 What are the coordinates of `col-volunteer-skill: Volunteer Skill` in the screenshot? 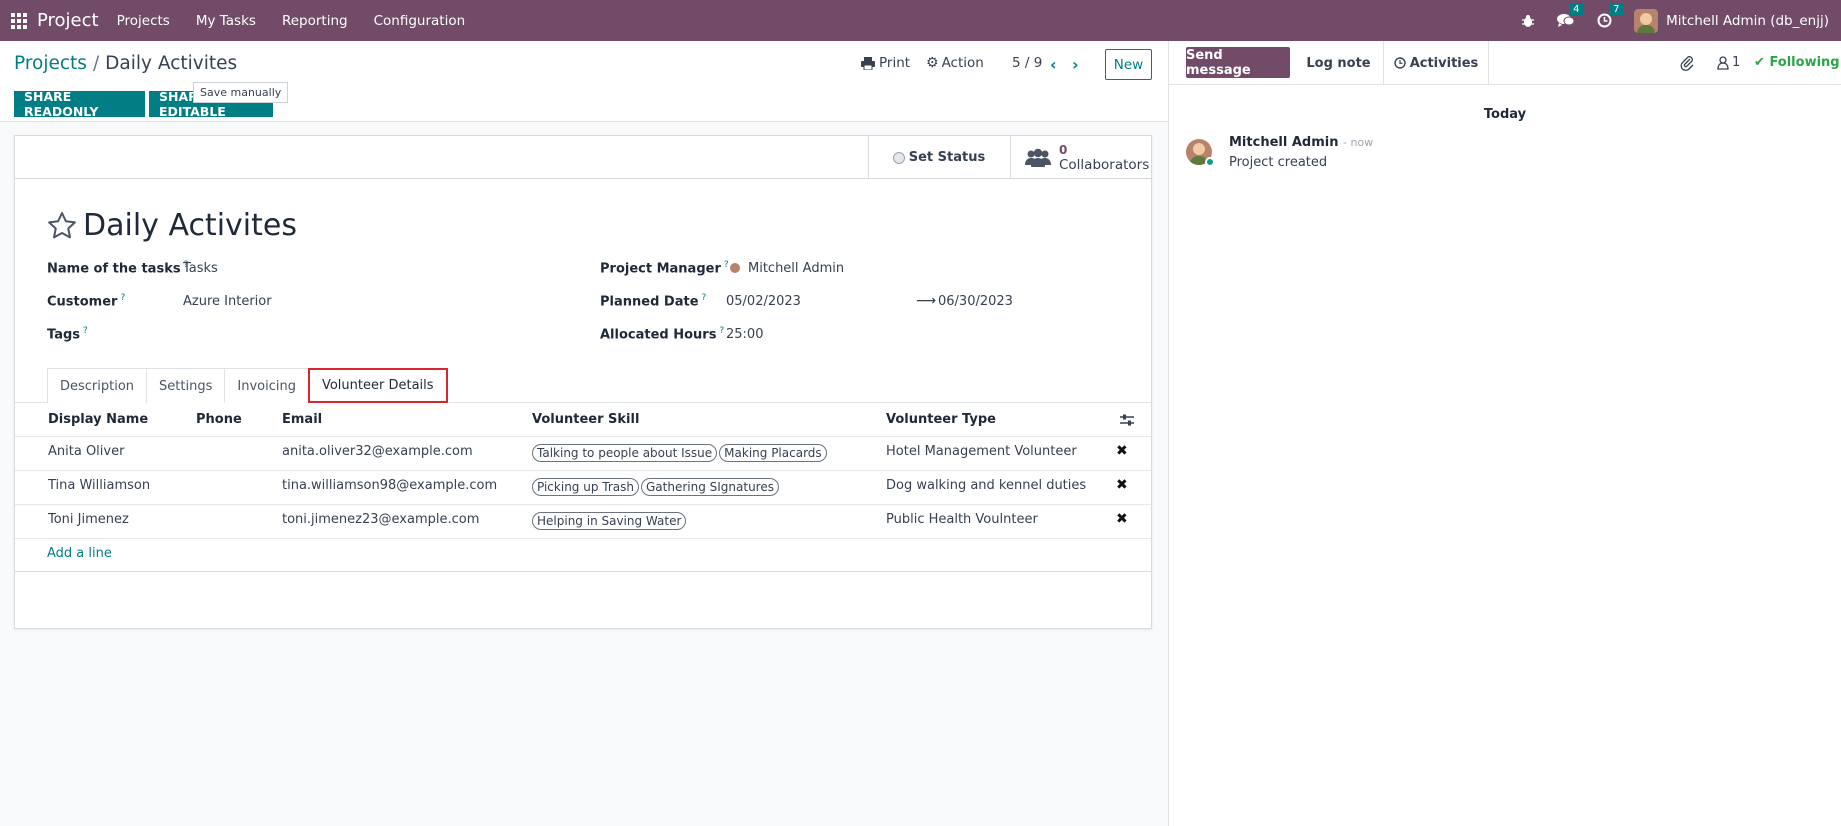 It's located at (585, 419).